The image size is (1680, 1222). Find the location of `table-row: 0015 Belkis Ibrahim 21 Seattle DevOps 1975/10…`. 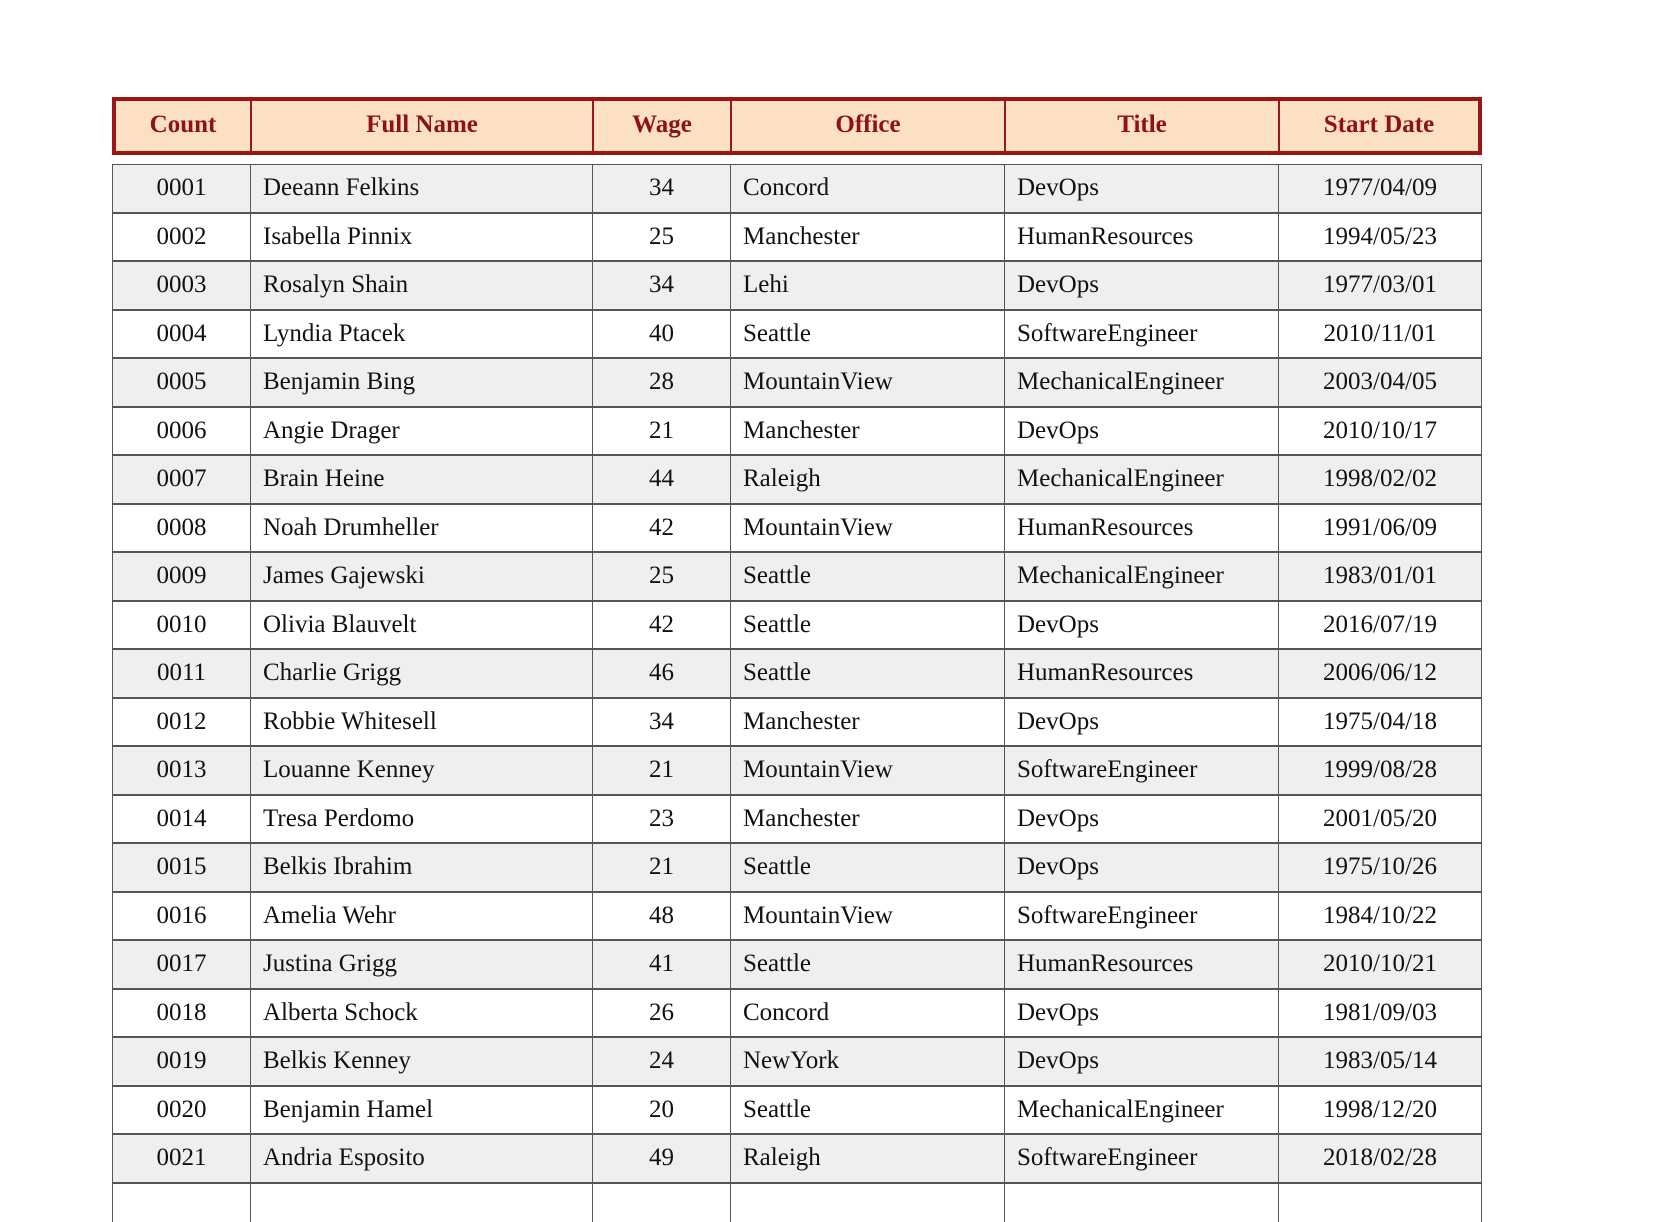

table-row: 0015 Belkis Ibrahim 21 Seattle DevOps 1975/10… is located at coordinates (797, 867).